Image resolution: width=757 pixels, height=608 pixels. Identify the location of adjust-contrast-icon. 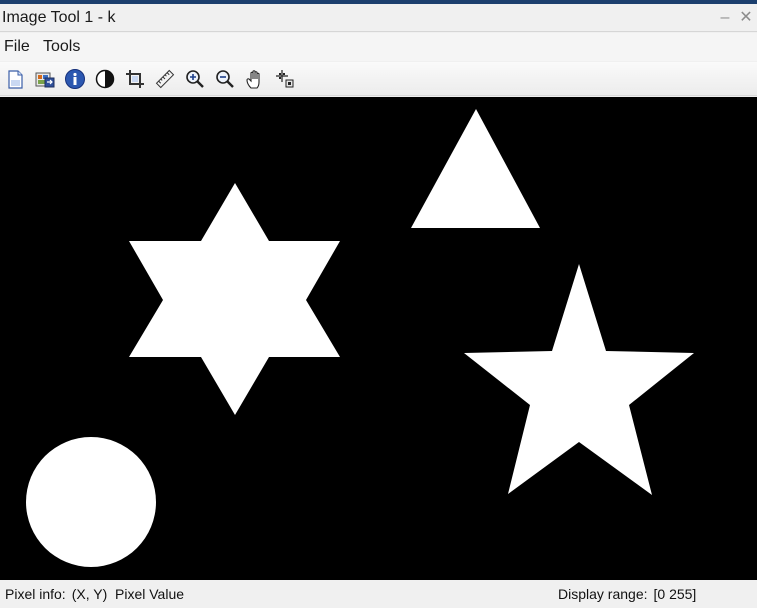
(105, 79).